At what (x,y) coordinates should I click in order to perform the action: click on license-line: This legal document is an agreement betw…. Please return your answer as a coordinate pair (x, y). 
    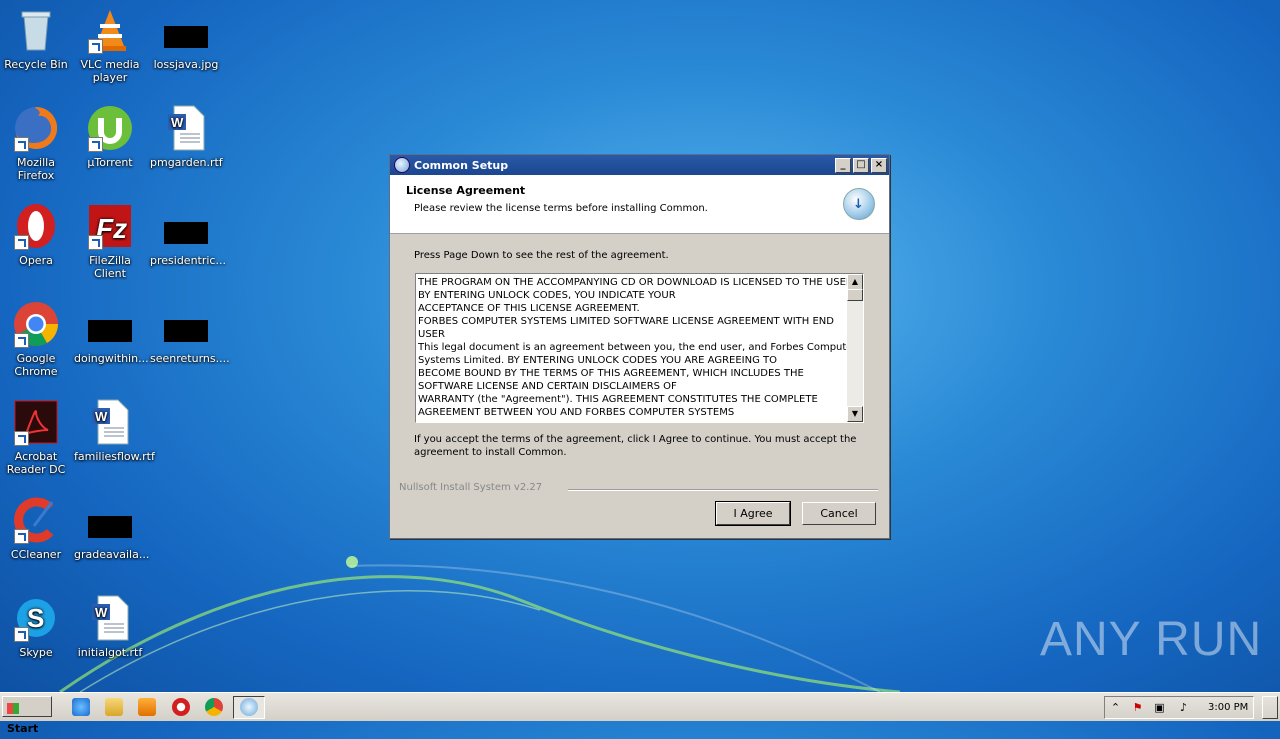
    Looking at the image, I should click on (637, 347).